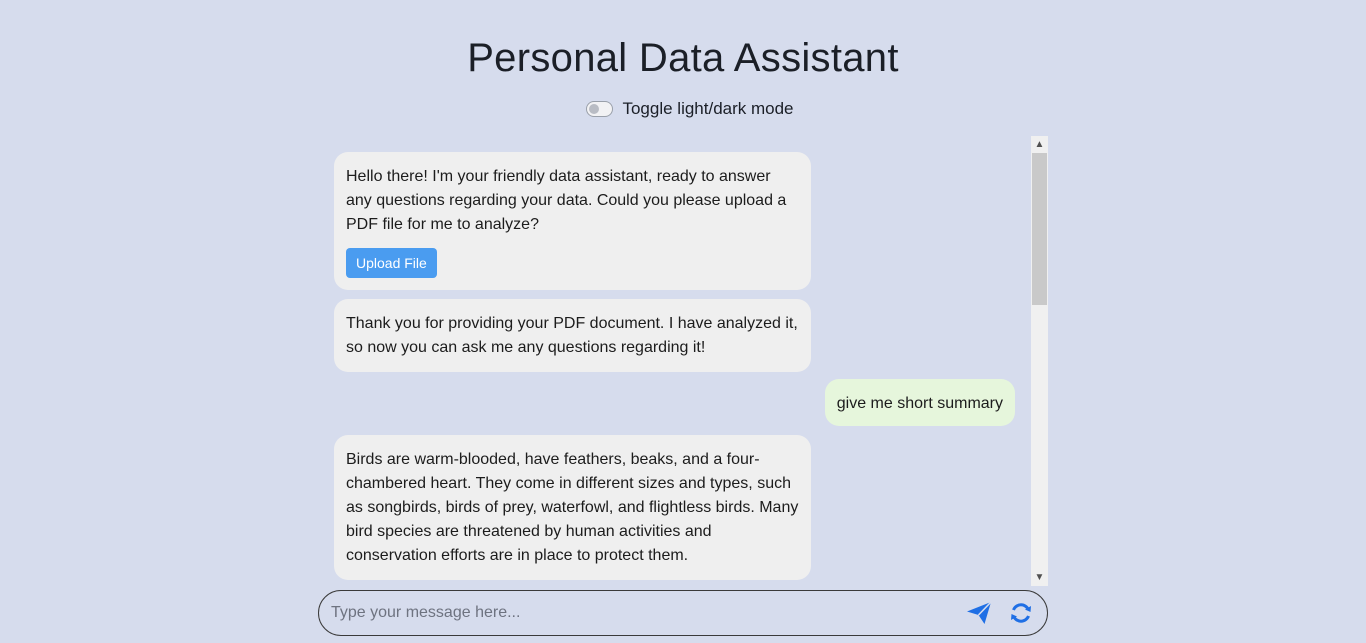  I want to click on theme-toggle-switch, so click(600, 109).